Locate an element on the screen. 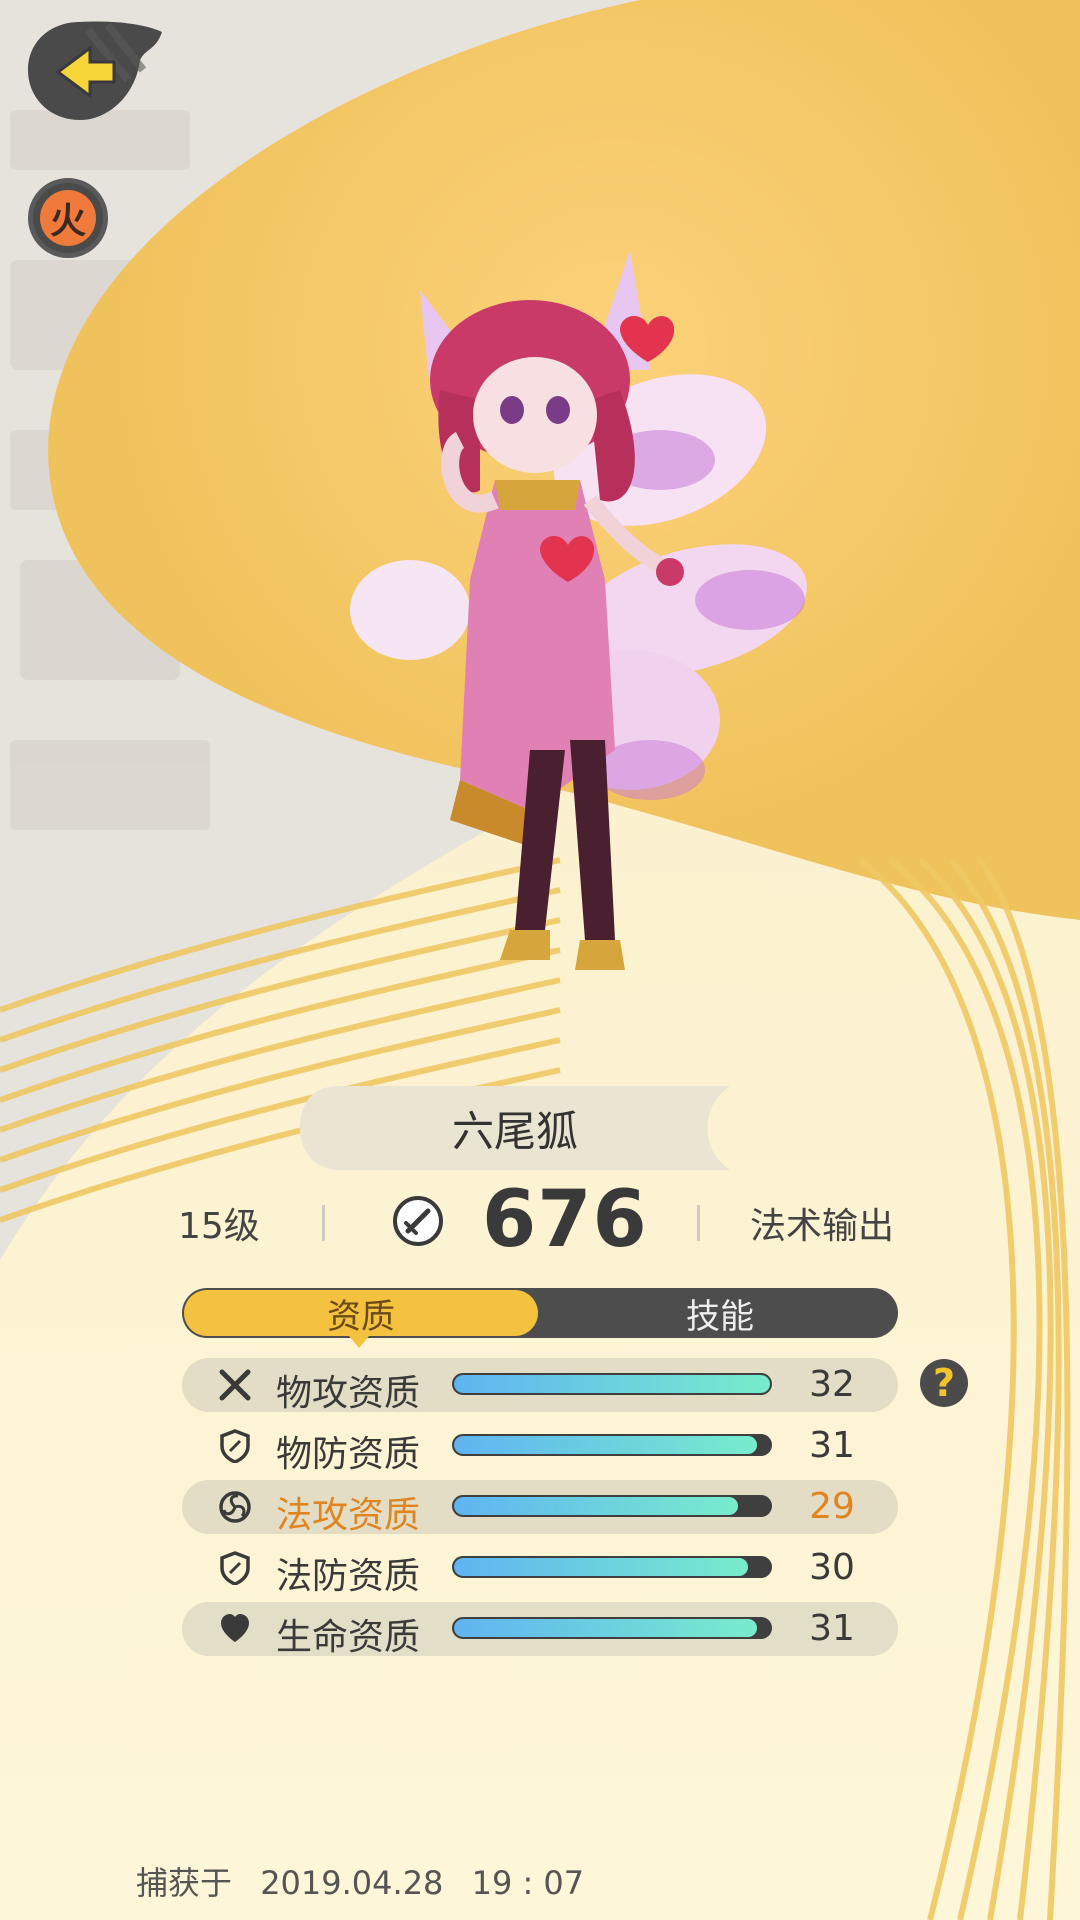 The height and width of the screenshot is (1920, 1080). help-button: ? is located at coordinates (944, 1383).